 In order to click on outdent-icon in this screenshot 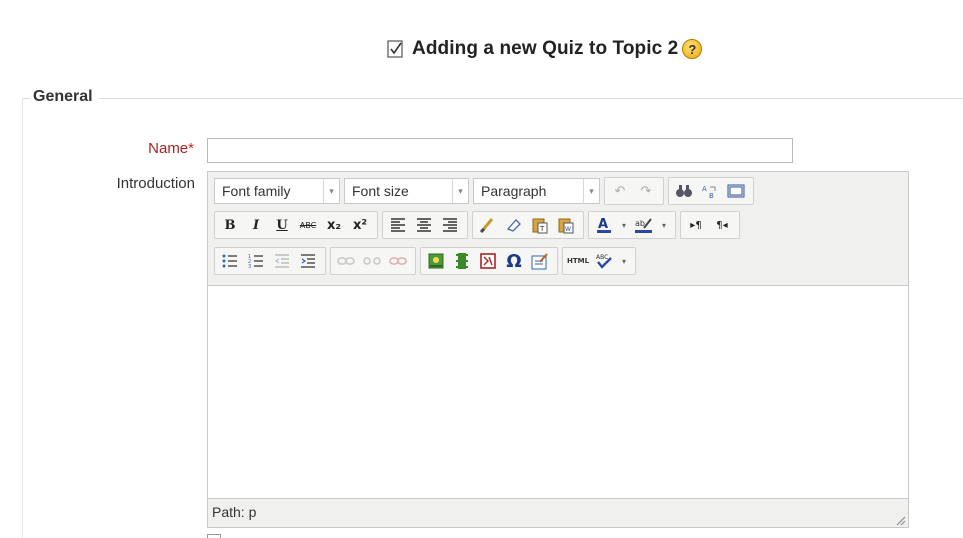, I will do `click(282, 261)`.